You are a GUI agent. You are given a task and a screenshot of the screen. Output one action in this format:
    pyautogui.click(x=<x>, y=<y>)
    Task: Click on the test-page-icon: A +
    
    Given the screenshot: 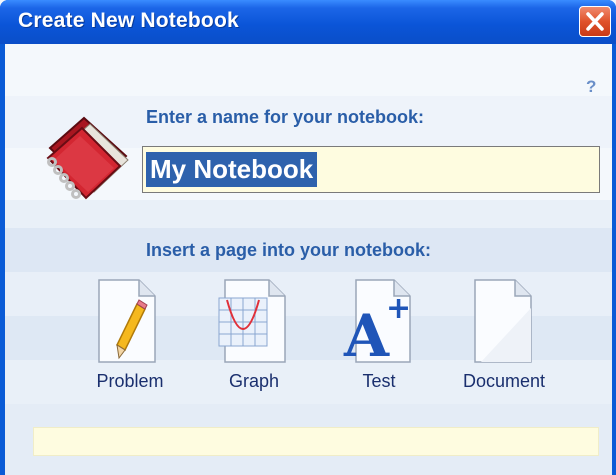 What is the action you would take?
    pyautogui.click(x=377, y=321)
    